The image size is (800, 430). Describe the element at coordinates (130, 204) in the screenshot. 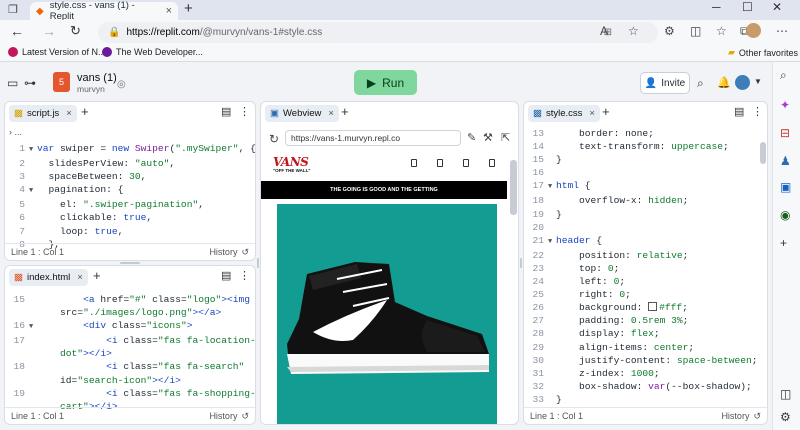

I see `code-line: 5 el: ".swiper-pagination",` at that location.